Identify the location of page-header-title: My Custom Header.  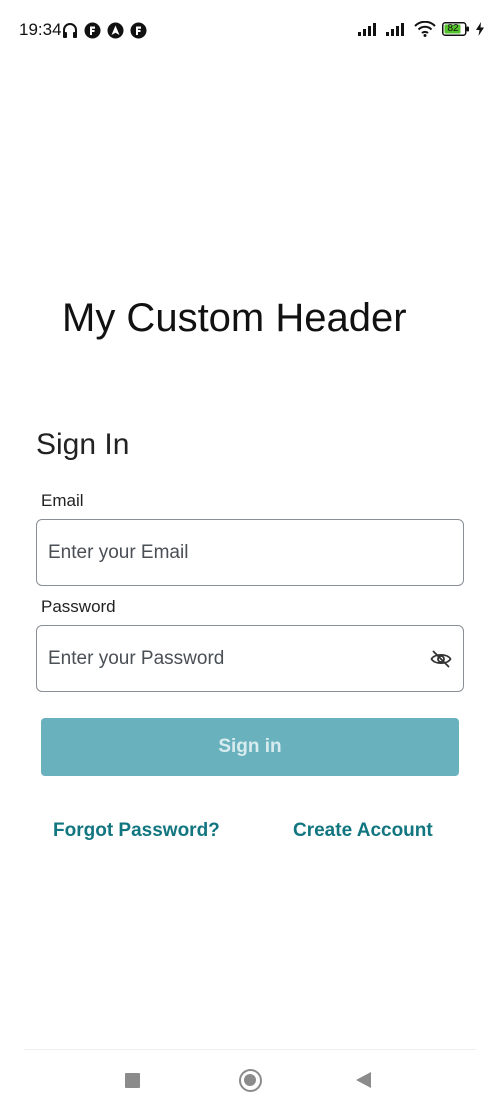
(234, 318).